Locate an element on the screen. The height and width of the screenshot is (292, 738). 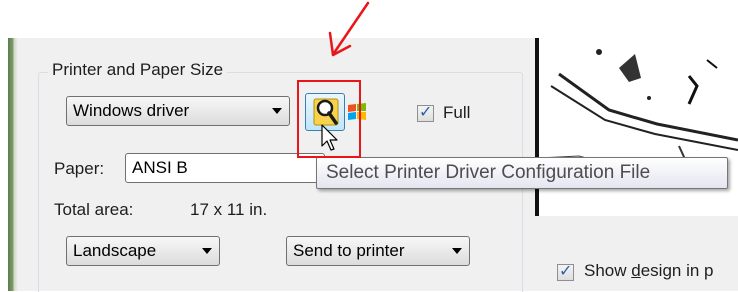
full-checkbox: ✓ is located at coordinates (425, 112).